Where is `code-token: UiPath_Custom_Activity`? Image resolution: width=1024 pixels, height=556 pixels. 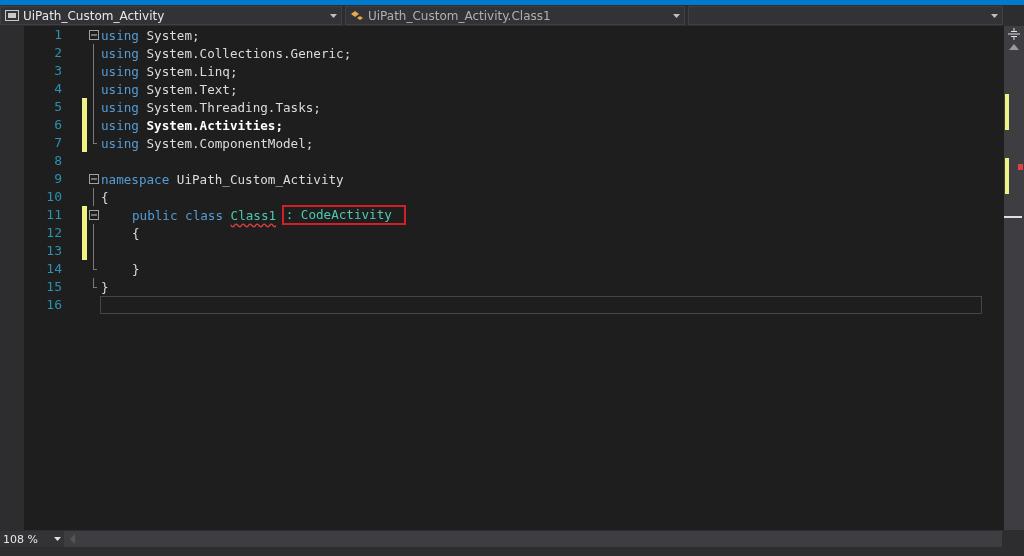 code-token: UiPath_Custom_Activity is located at coordinates (260, 179).